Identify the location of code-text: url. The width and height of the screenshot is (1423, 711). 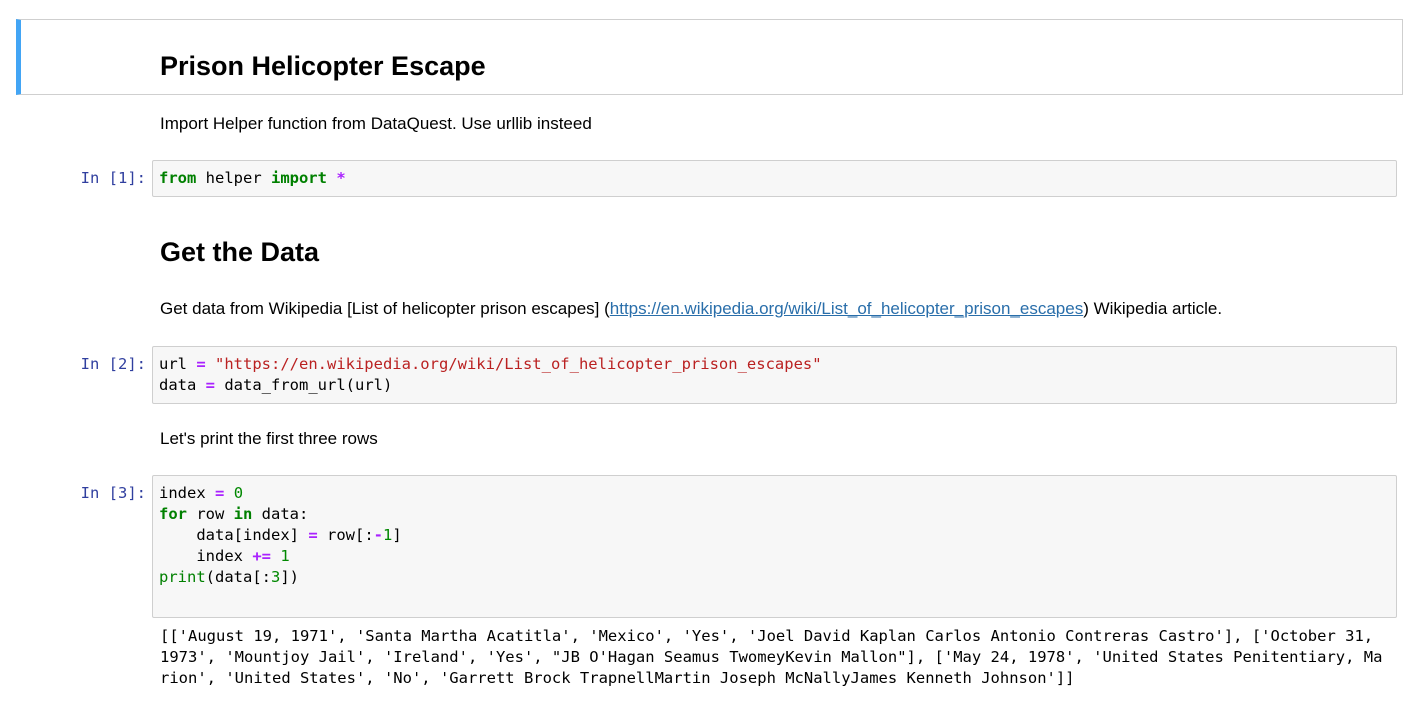
(178, 364).